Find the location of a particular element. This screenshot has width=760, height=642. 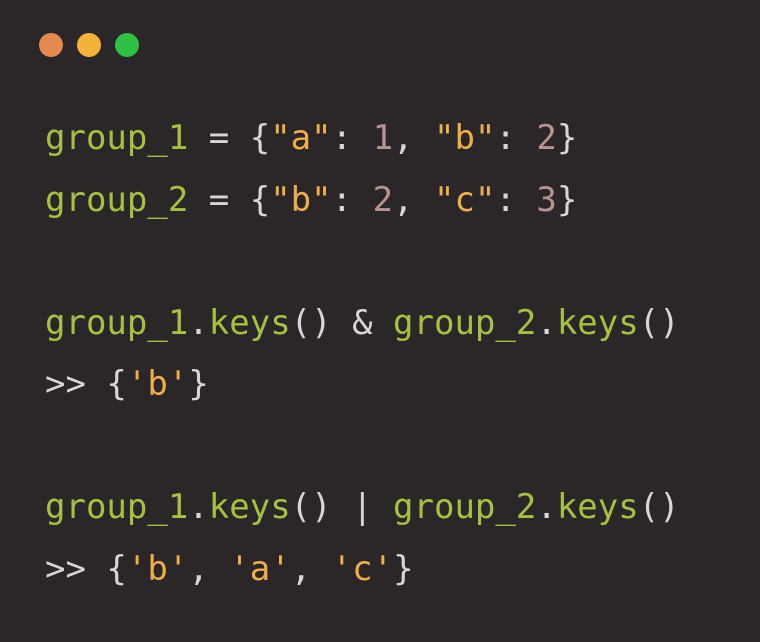

close-dot-icon is located at coordinates (51, 45).